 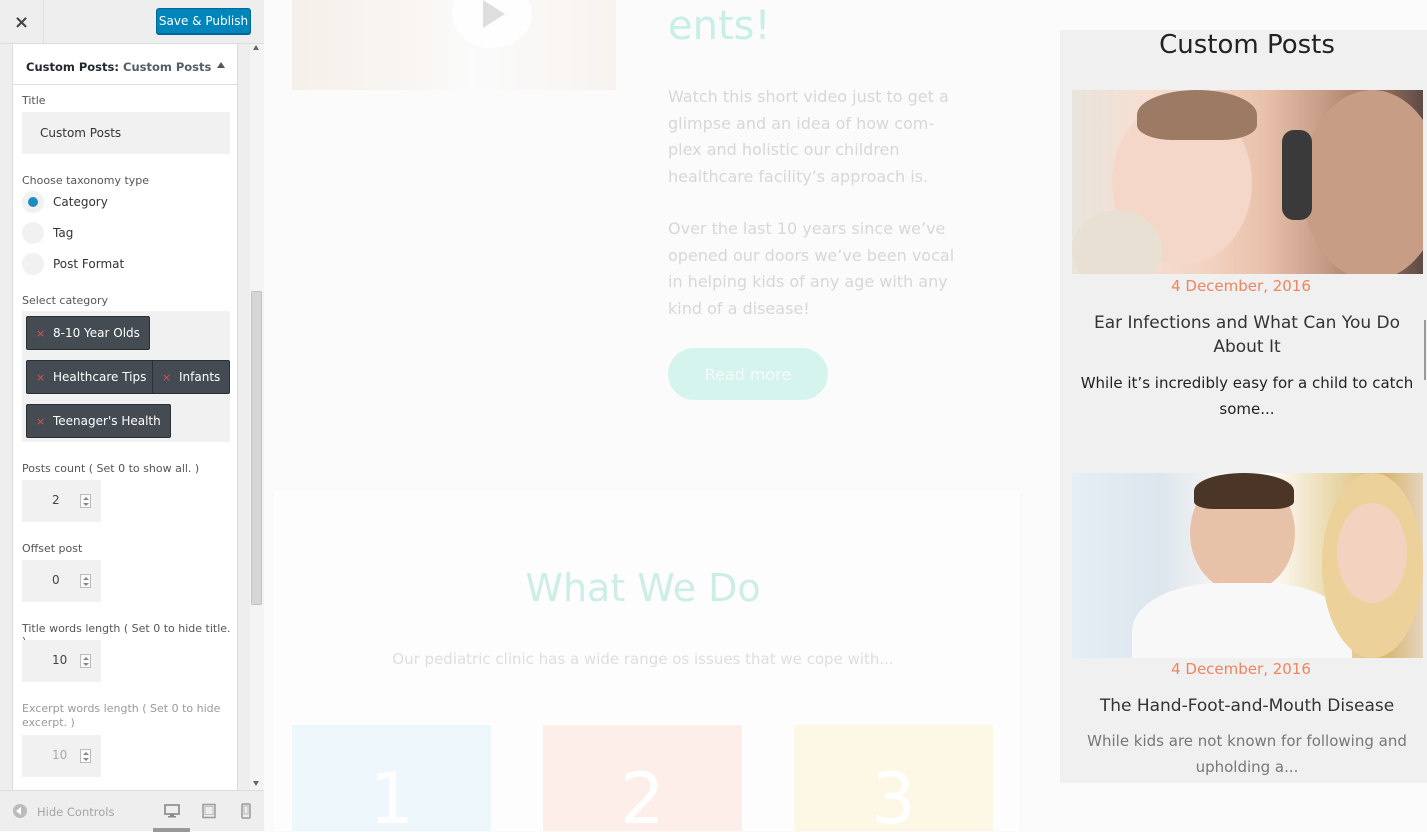 I want to click on mobile-preview-icon, so click(x=246, y=811).